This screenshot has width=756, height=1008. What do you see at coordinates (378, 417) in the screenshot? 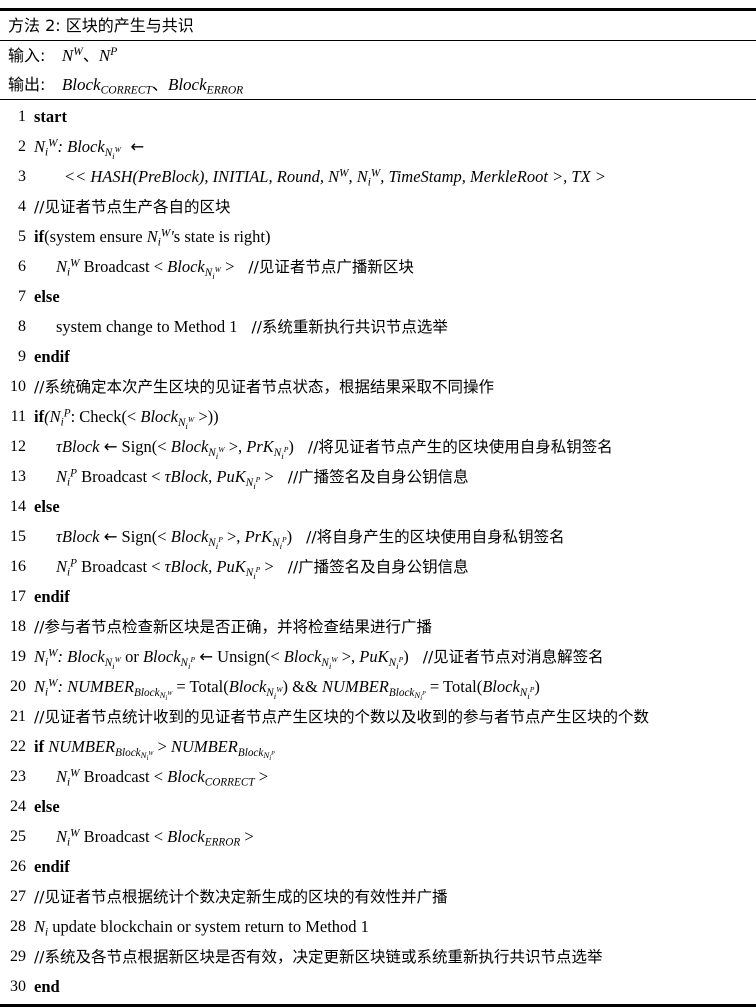
I see `algorithm-line: 11 if(NiP: Check(< BlockNiW >))` at bounding box center [378, 417].